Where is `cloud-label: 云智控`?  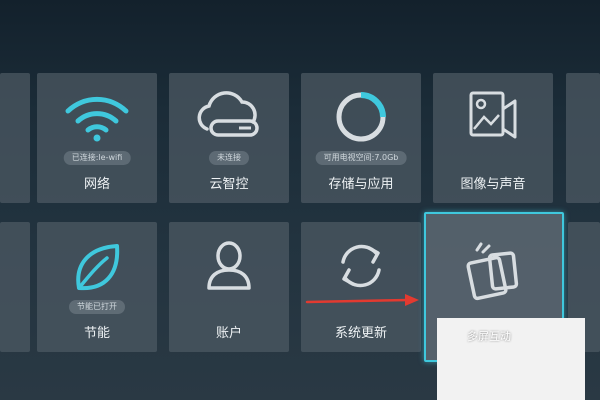
cloud-label: 云智控 is located at coordinates (229, 184).